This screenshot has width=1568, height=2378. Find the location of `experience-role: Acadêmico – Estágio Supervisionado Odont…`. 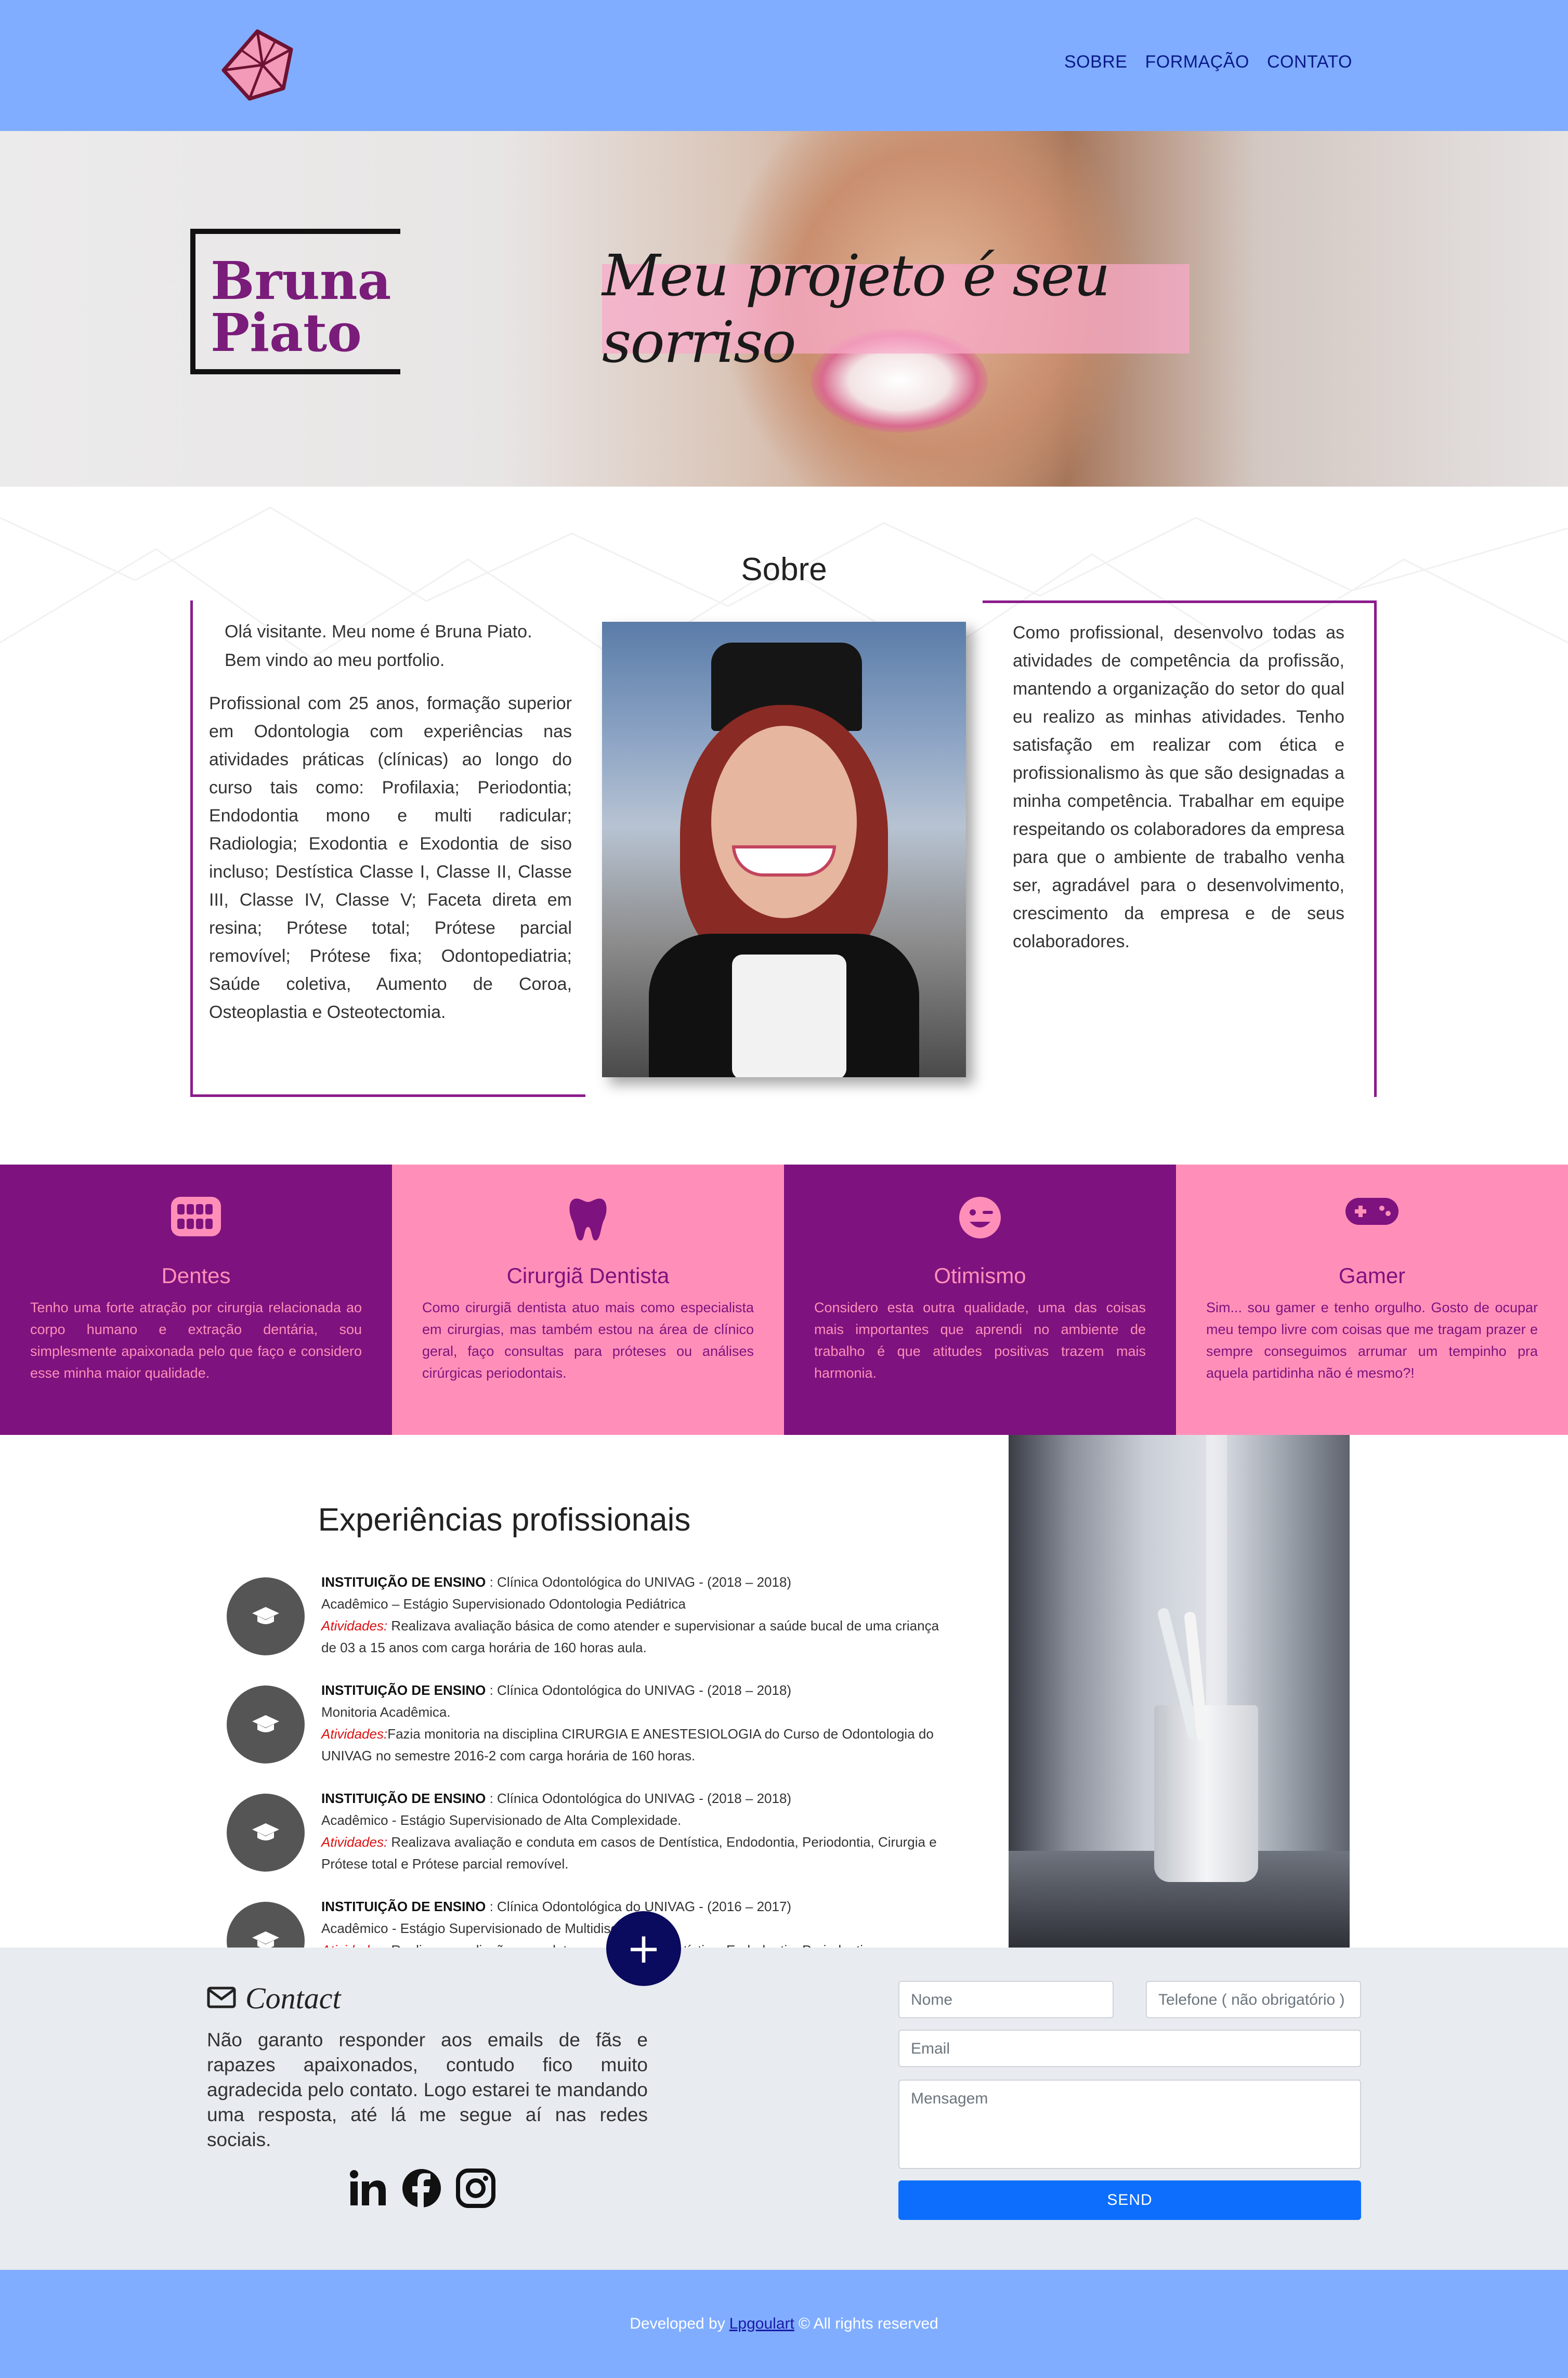

experience-role: Acadêmico – Estágio Supervisionado Odont… is located at coordinates (503, 1604).